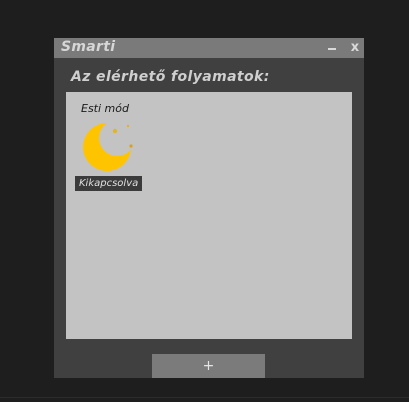 The image size is (409, 402). What do you see at coordinates (204, 397) in the screenshot?
I see `desktop-baseline` at bounding box center [204, 397].